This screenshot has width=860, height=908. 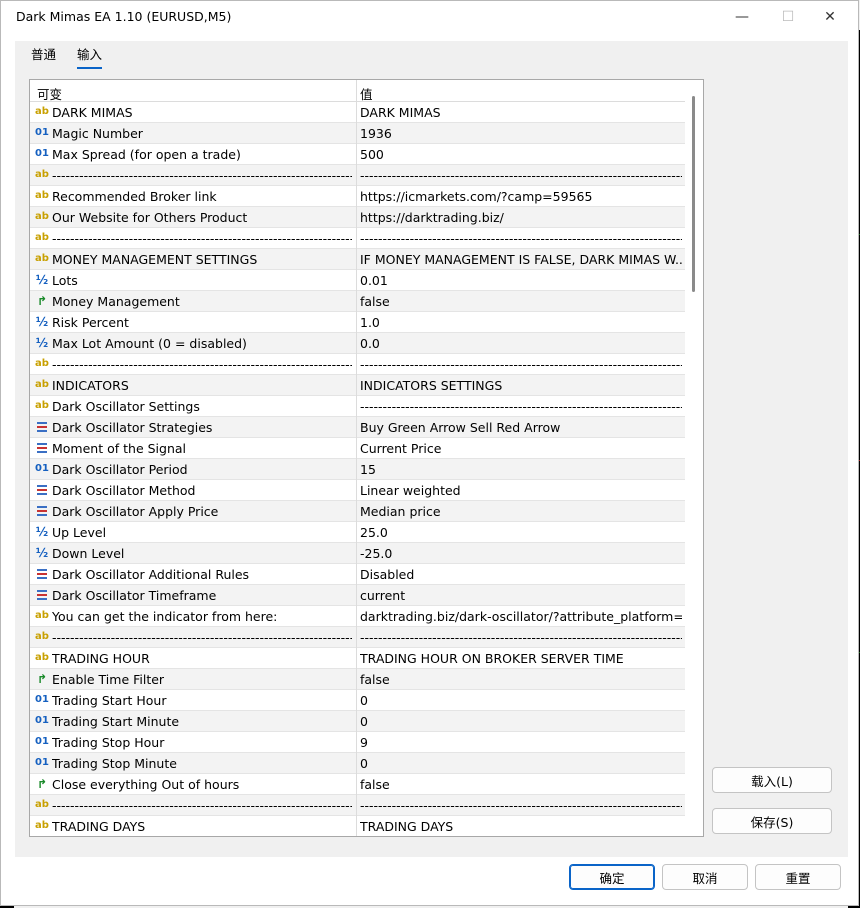 What do you see at coordinates (521, 511) in the screenshot?
I see `row-value: Median price` at bounding box center [521, 511].